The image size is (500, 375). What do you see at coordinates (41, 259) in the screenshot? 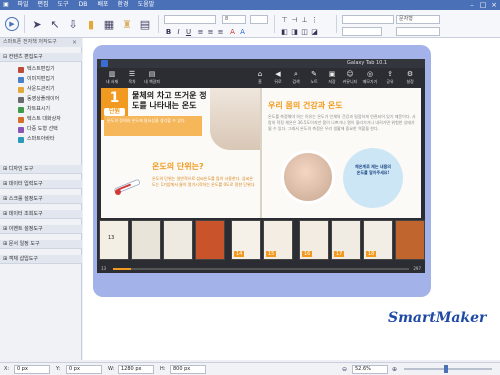
I see `group-insert-object: ⊞ 객체 삽입도구` at bounding box center [41, 259].